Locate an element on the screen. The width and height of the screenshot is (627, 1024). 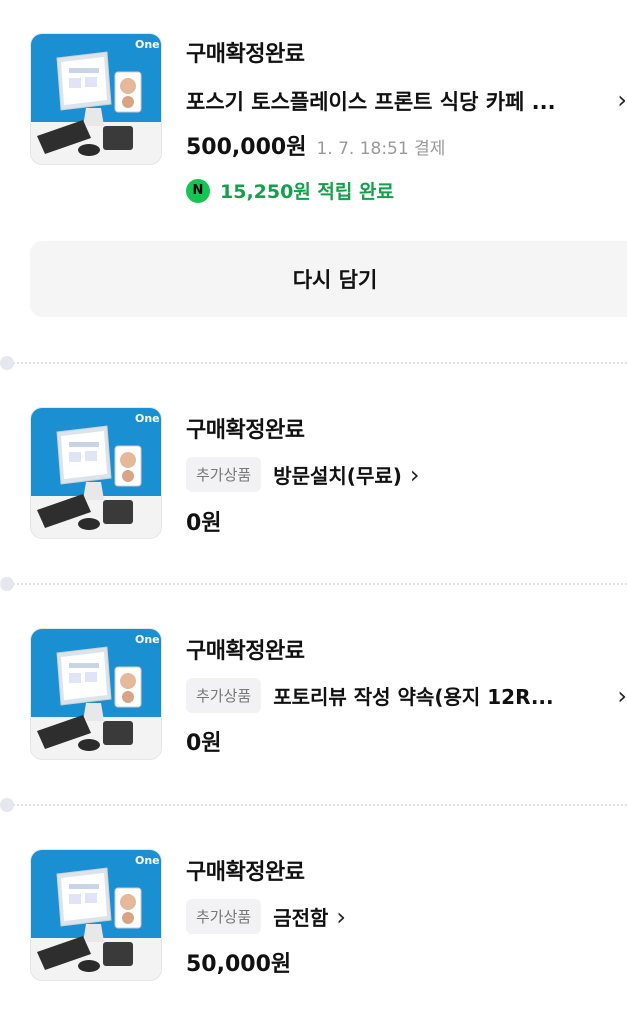
naver-pay-point-icon: N is located at coordinates (198, 190).